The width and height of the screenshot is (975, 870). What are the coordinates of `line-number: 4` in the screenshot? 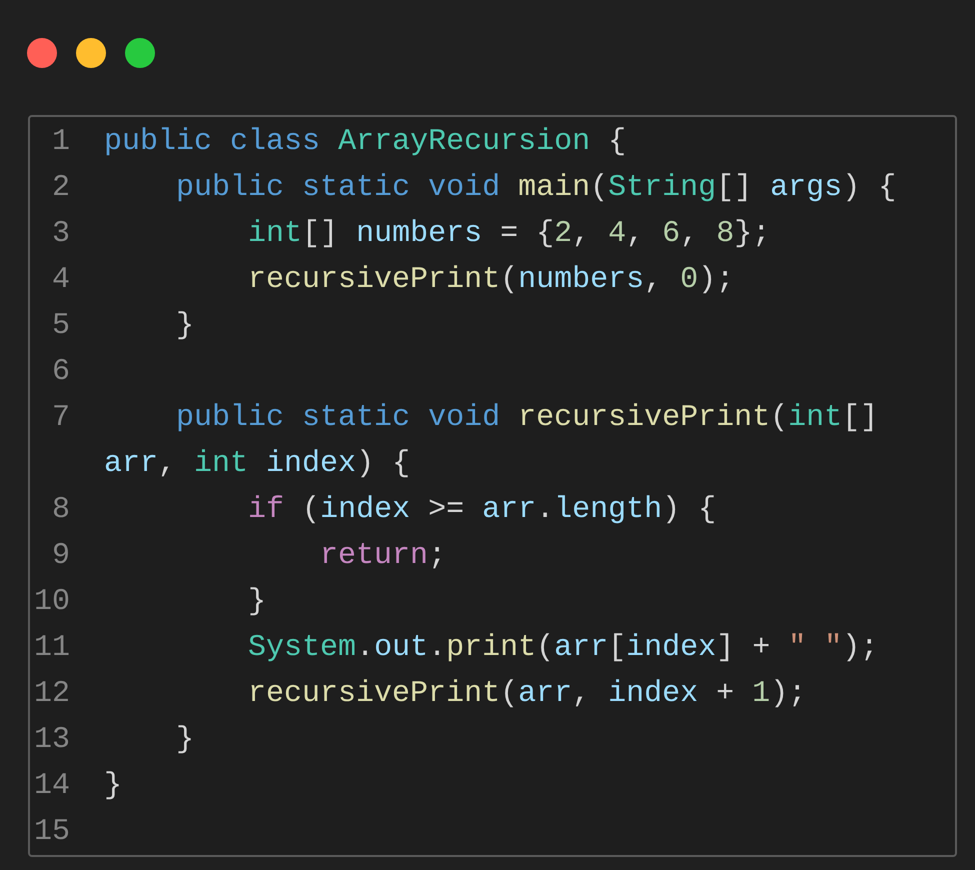 It's located at (60, 280).